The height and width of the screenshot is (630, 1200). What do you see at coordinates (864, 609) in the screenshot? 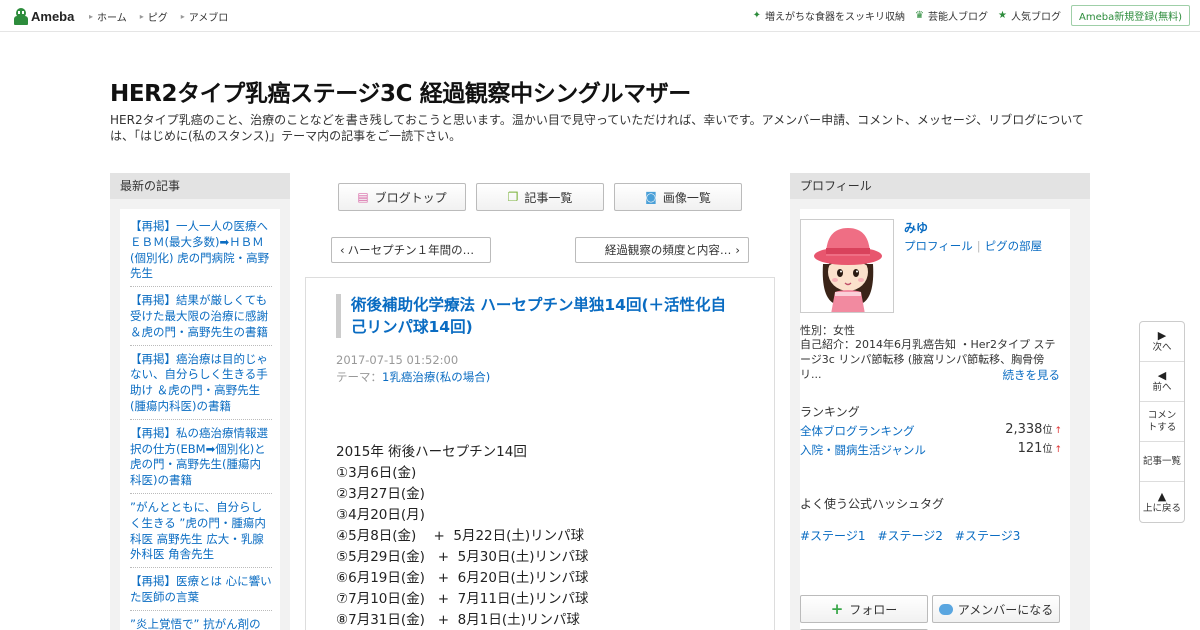
I see `follow-button: + フォロー` at bounding box center [864, 609].